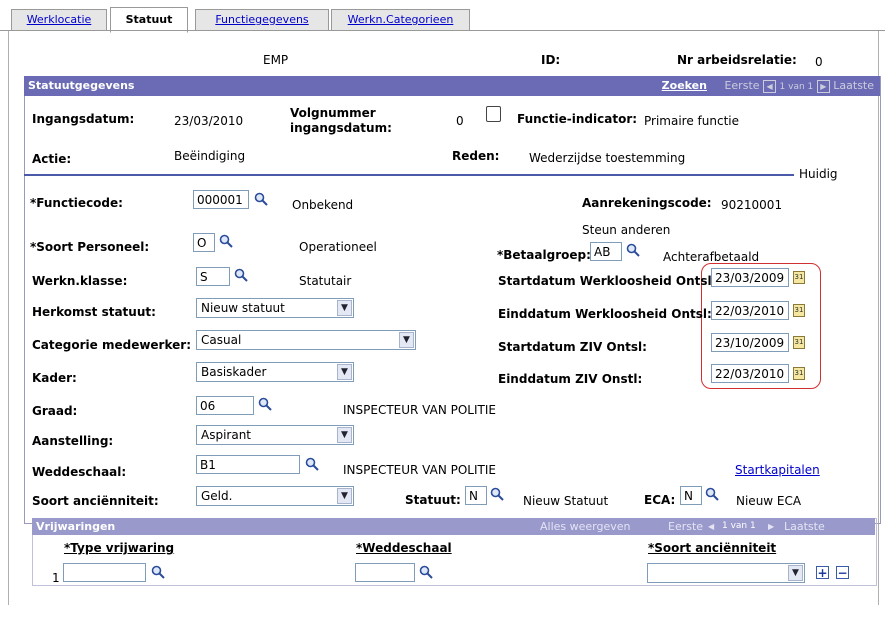 The width and height of the screenshot is (885, 618). I want to click on soort-personeel-label: *Soort Personeel:, so click(90, 247).